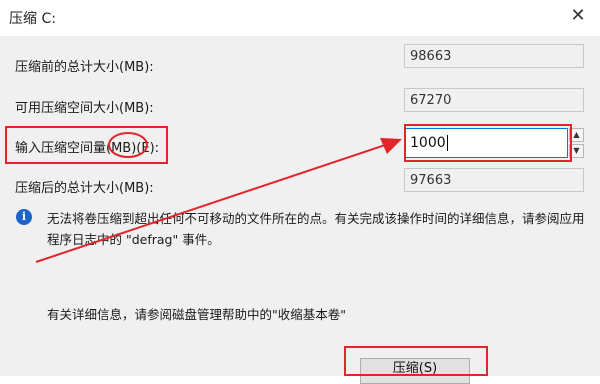  Describe the element at coordinates (494, 100) in the screenshot. I see `available-size-value: 67270` at that location.